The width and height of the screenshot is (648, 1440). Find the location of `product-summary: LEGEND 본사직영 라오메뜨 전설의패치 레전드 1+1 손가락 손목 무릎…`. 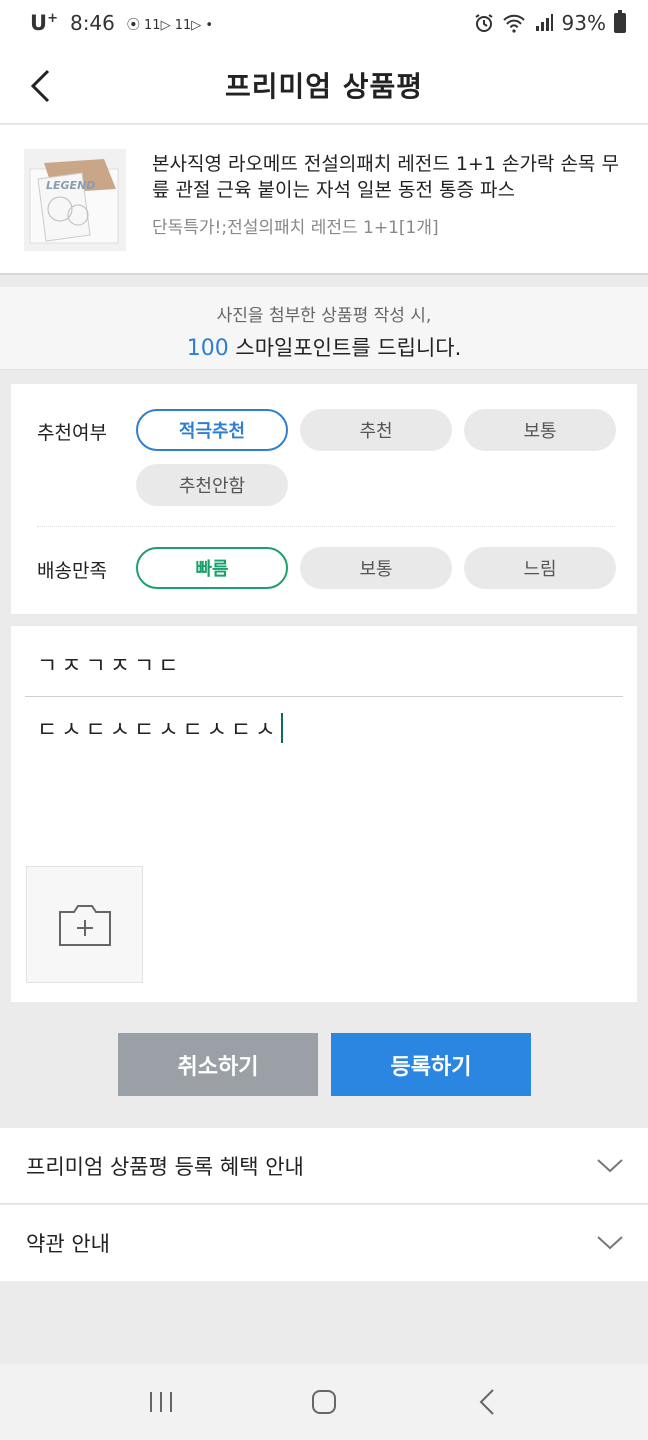

product-summary: LEGEND 본사직영 라오메뜨 전설의패치 레전드 1+1 손가락 손목 무릎… is located at coordinates (324, 200).